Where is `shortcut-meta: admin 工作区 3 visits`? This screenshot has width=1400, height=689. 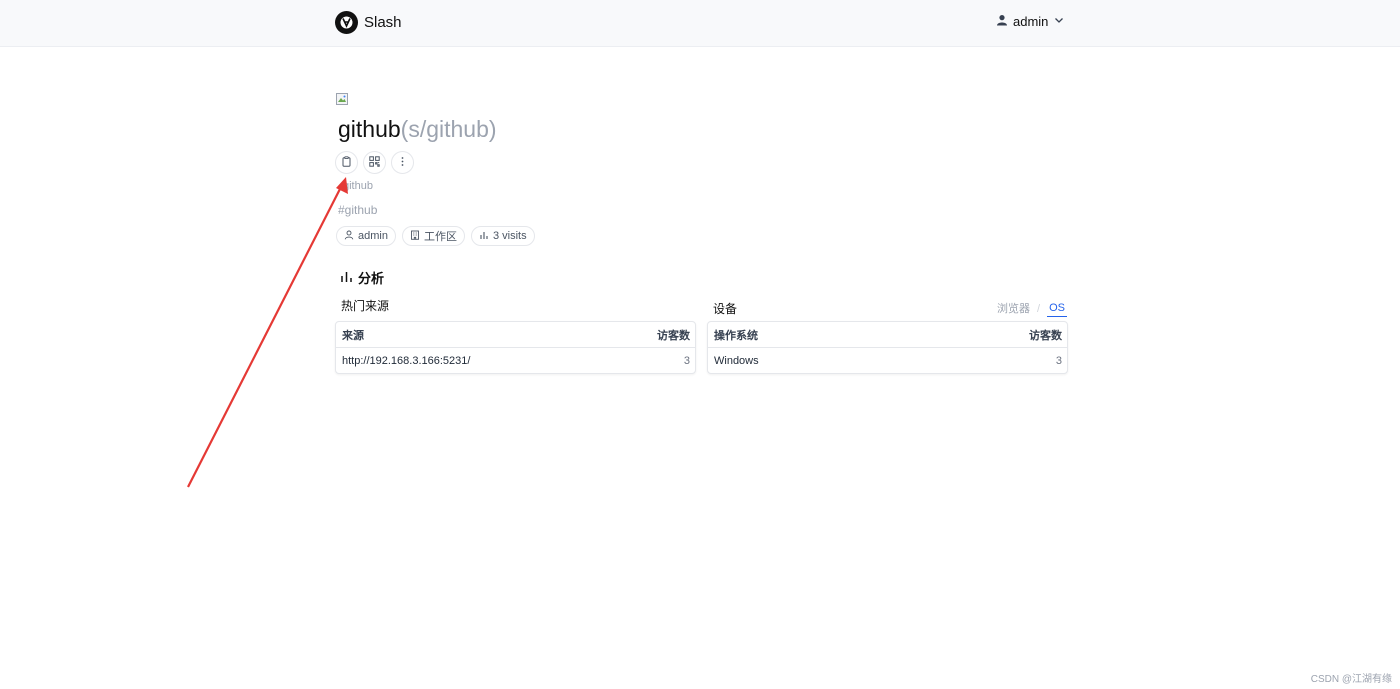 shortcut-meta: admin 工作区 3 visits is located at coordinates (435, 236).